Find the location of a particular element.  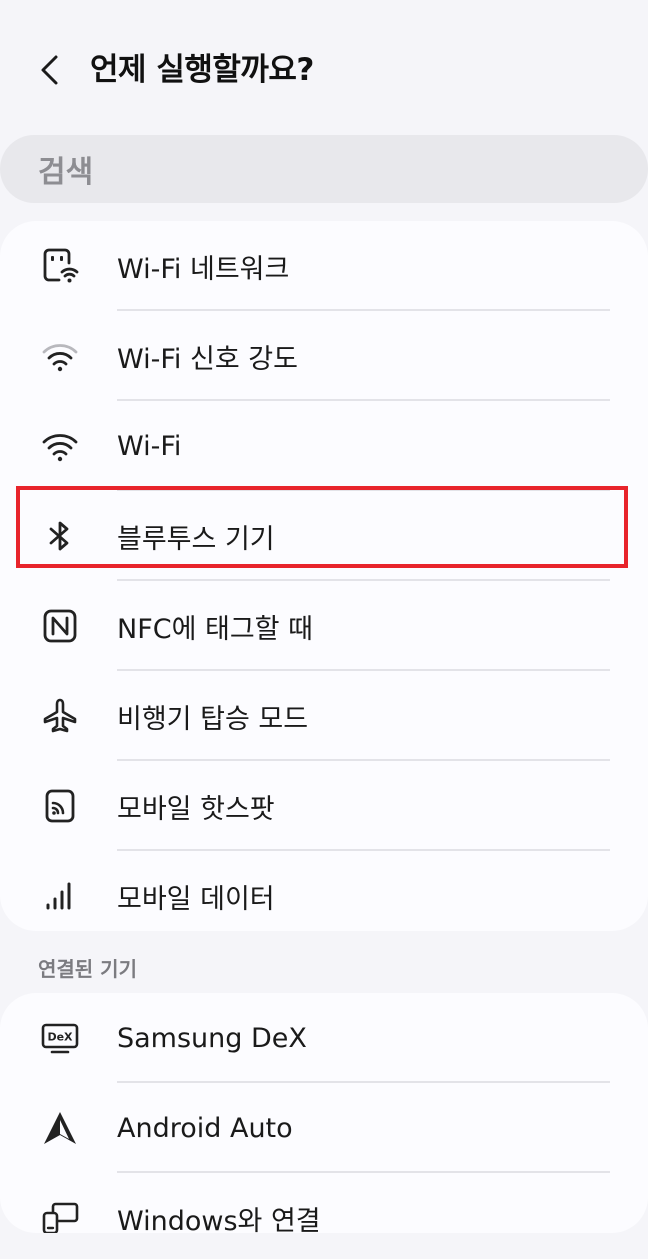

trigger-label: 비행기 탑승 모드 is located at coordinates (213, 719).